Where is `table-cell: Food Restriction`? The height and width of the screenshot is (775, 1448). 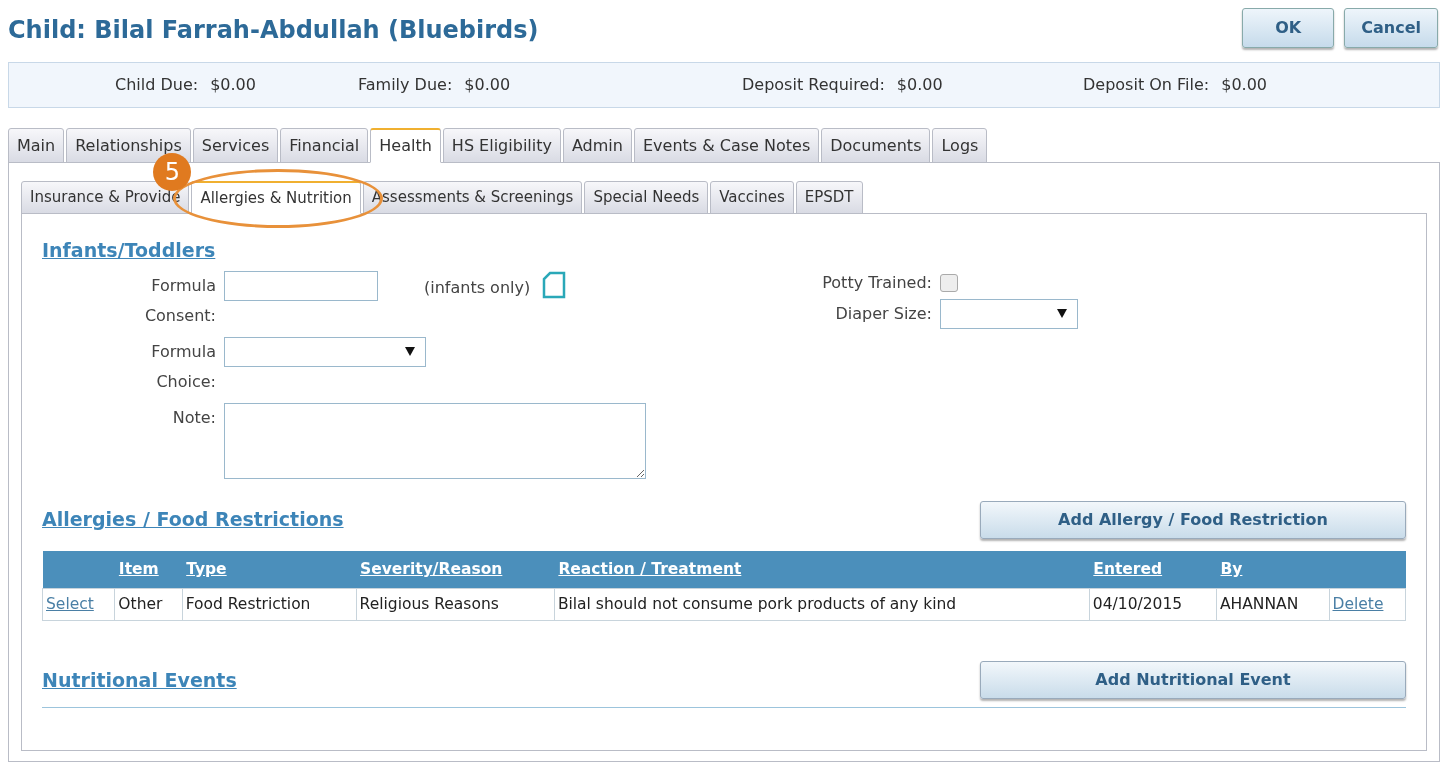 table-cell: Food Restriction is located at coordinates (269, 604).